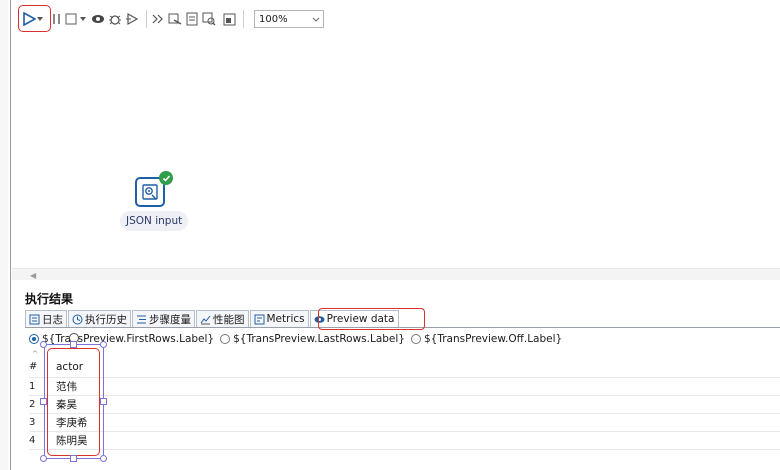 Image resolution: width=780 pixels, height=470 pixels. I want to click on row-number-header: #, so click(33, 366).